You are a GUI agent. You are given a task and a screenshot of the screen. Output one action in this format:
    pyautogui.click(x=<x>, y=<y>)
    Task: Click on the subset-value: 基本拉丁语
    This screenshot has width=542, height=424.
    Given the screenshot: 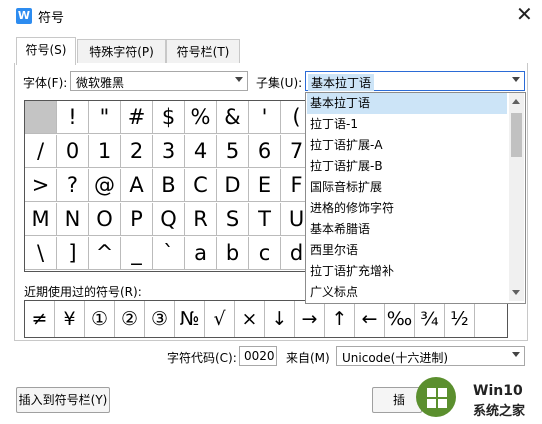 What is the action you would take?
    pyautogui.click(x=341, y=82)
    